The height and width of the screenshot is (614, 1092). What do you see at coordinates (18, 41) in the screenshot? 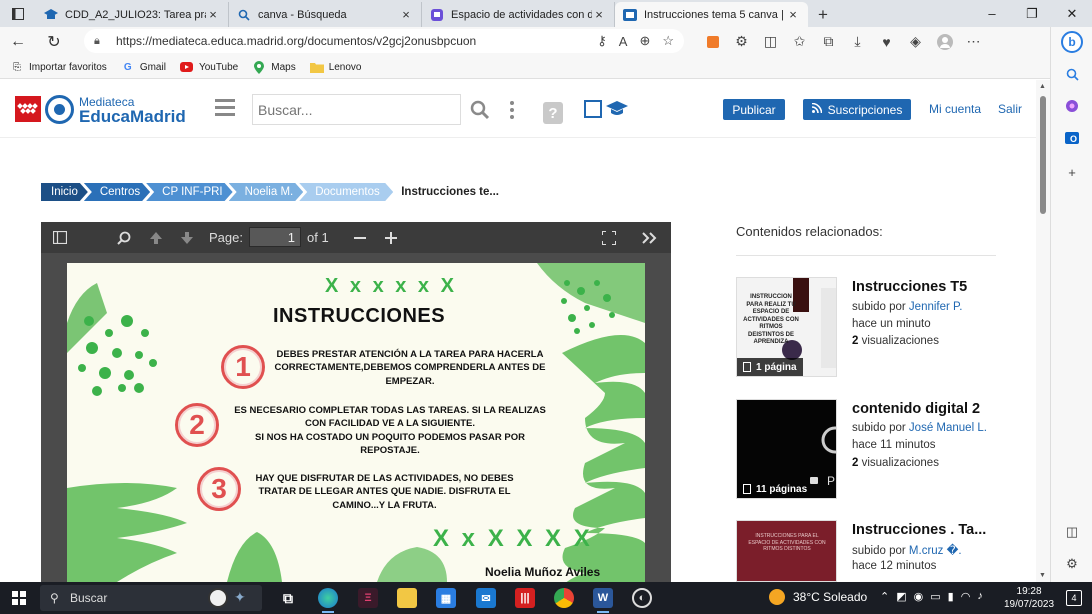
I see `back-icon: ←` at bounding box center [18, 41].